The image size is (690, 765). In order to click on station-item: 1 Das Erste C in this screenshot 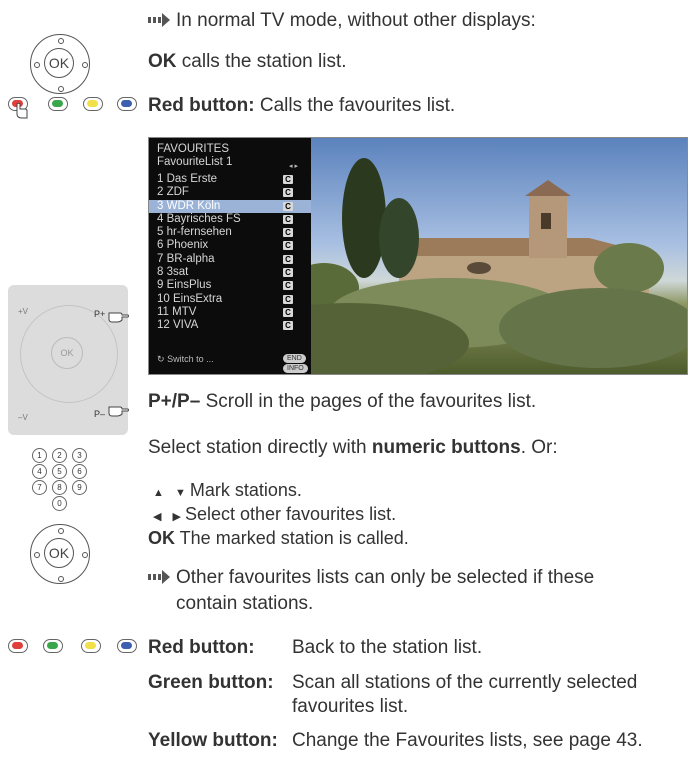, I will do `click(230, 179)`.